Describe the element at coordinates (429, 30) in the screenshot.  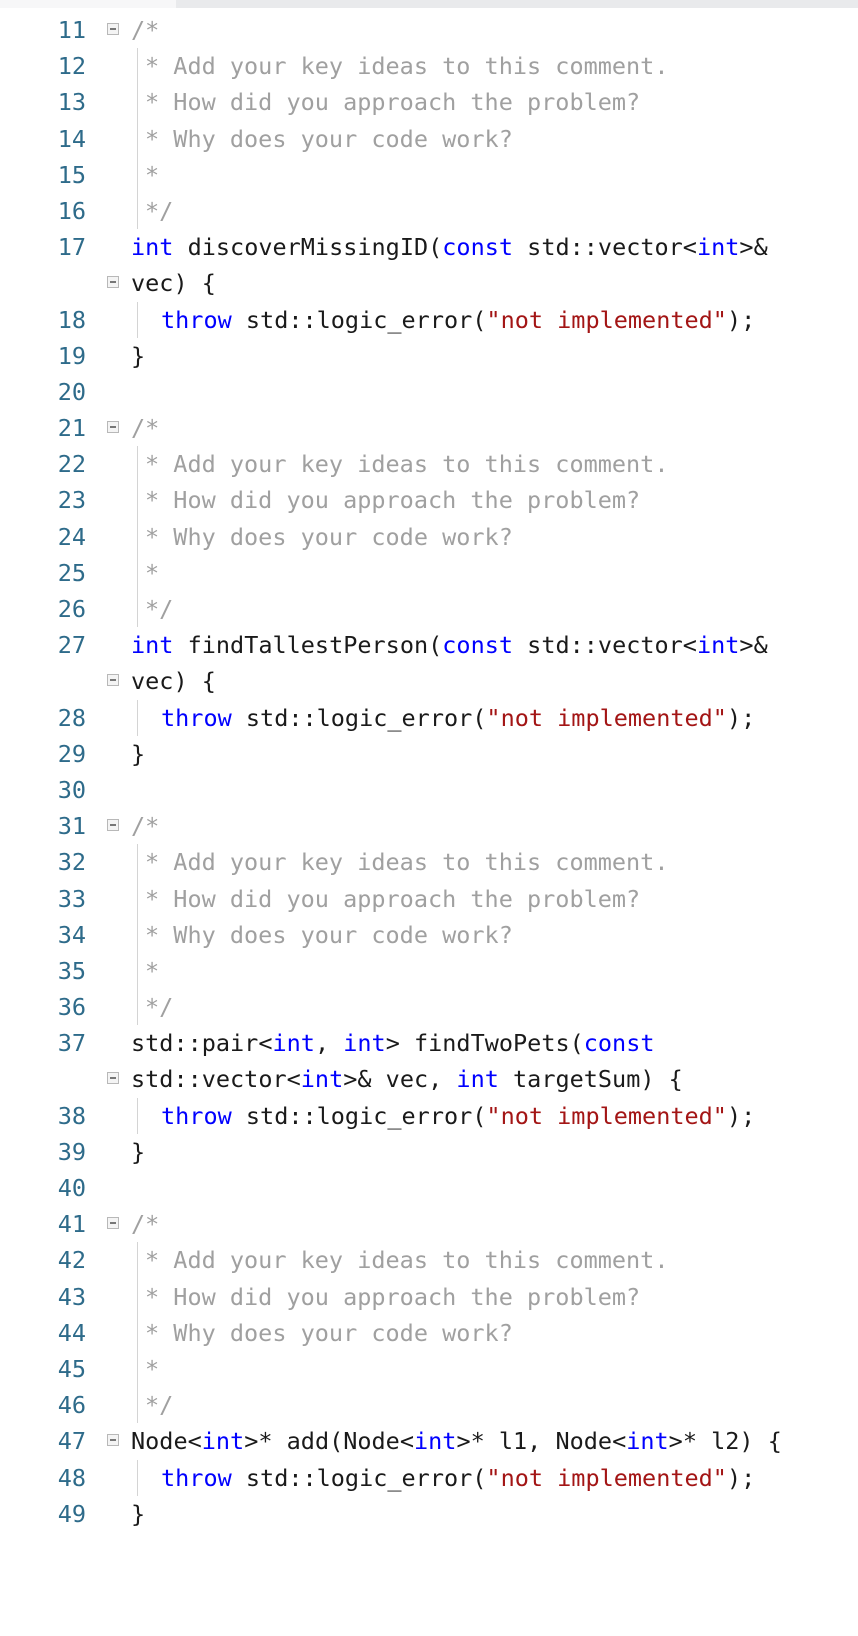
I see `code-line: 11 /*` at that location.